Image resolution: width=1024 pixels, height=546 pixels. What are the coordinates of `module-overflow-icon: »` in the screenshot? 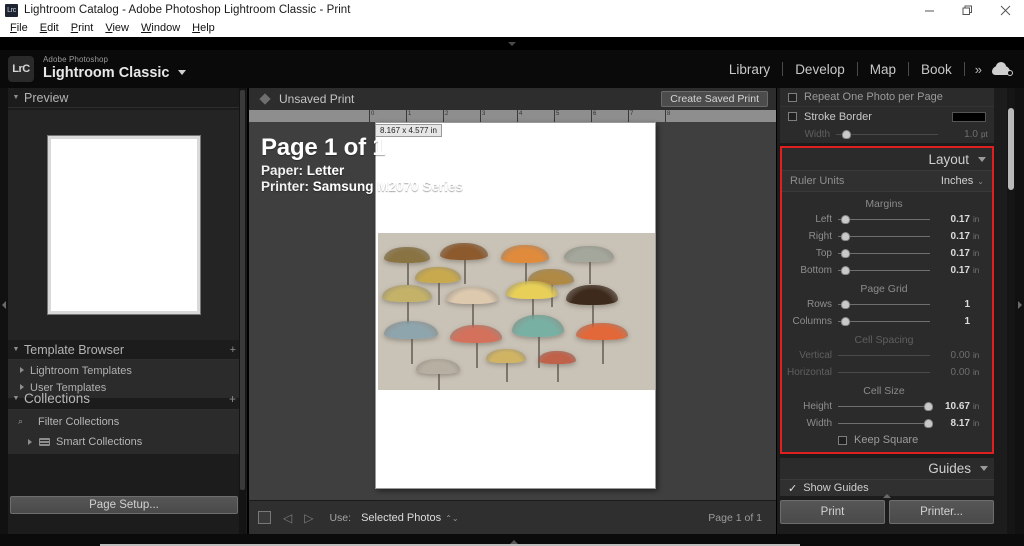 It's located at (977, 69).